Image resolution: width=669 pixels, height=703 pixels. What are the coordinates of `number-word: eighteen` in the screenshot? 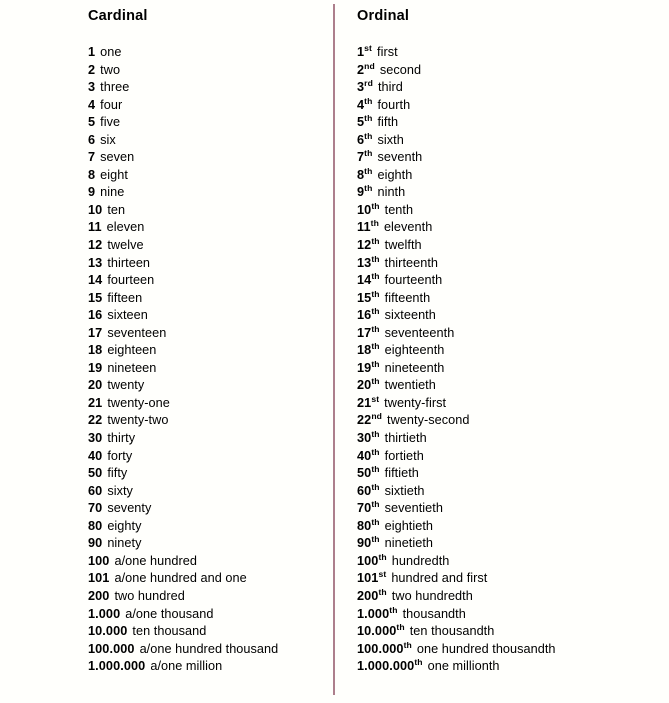 It's located at (132, 350).